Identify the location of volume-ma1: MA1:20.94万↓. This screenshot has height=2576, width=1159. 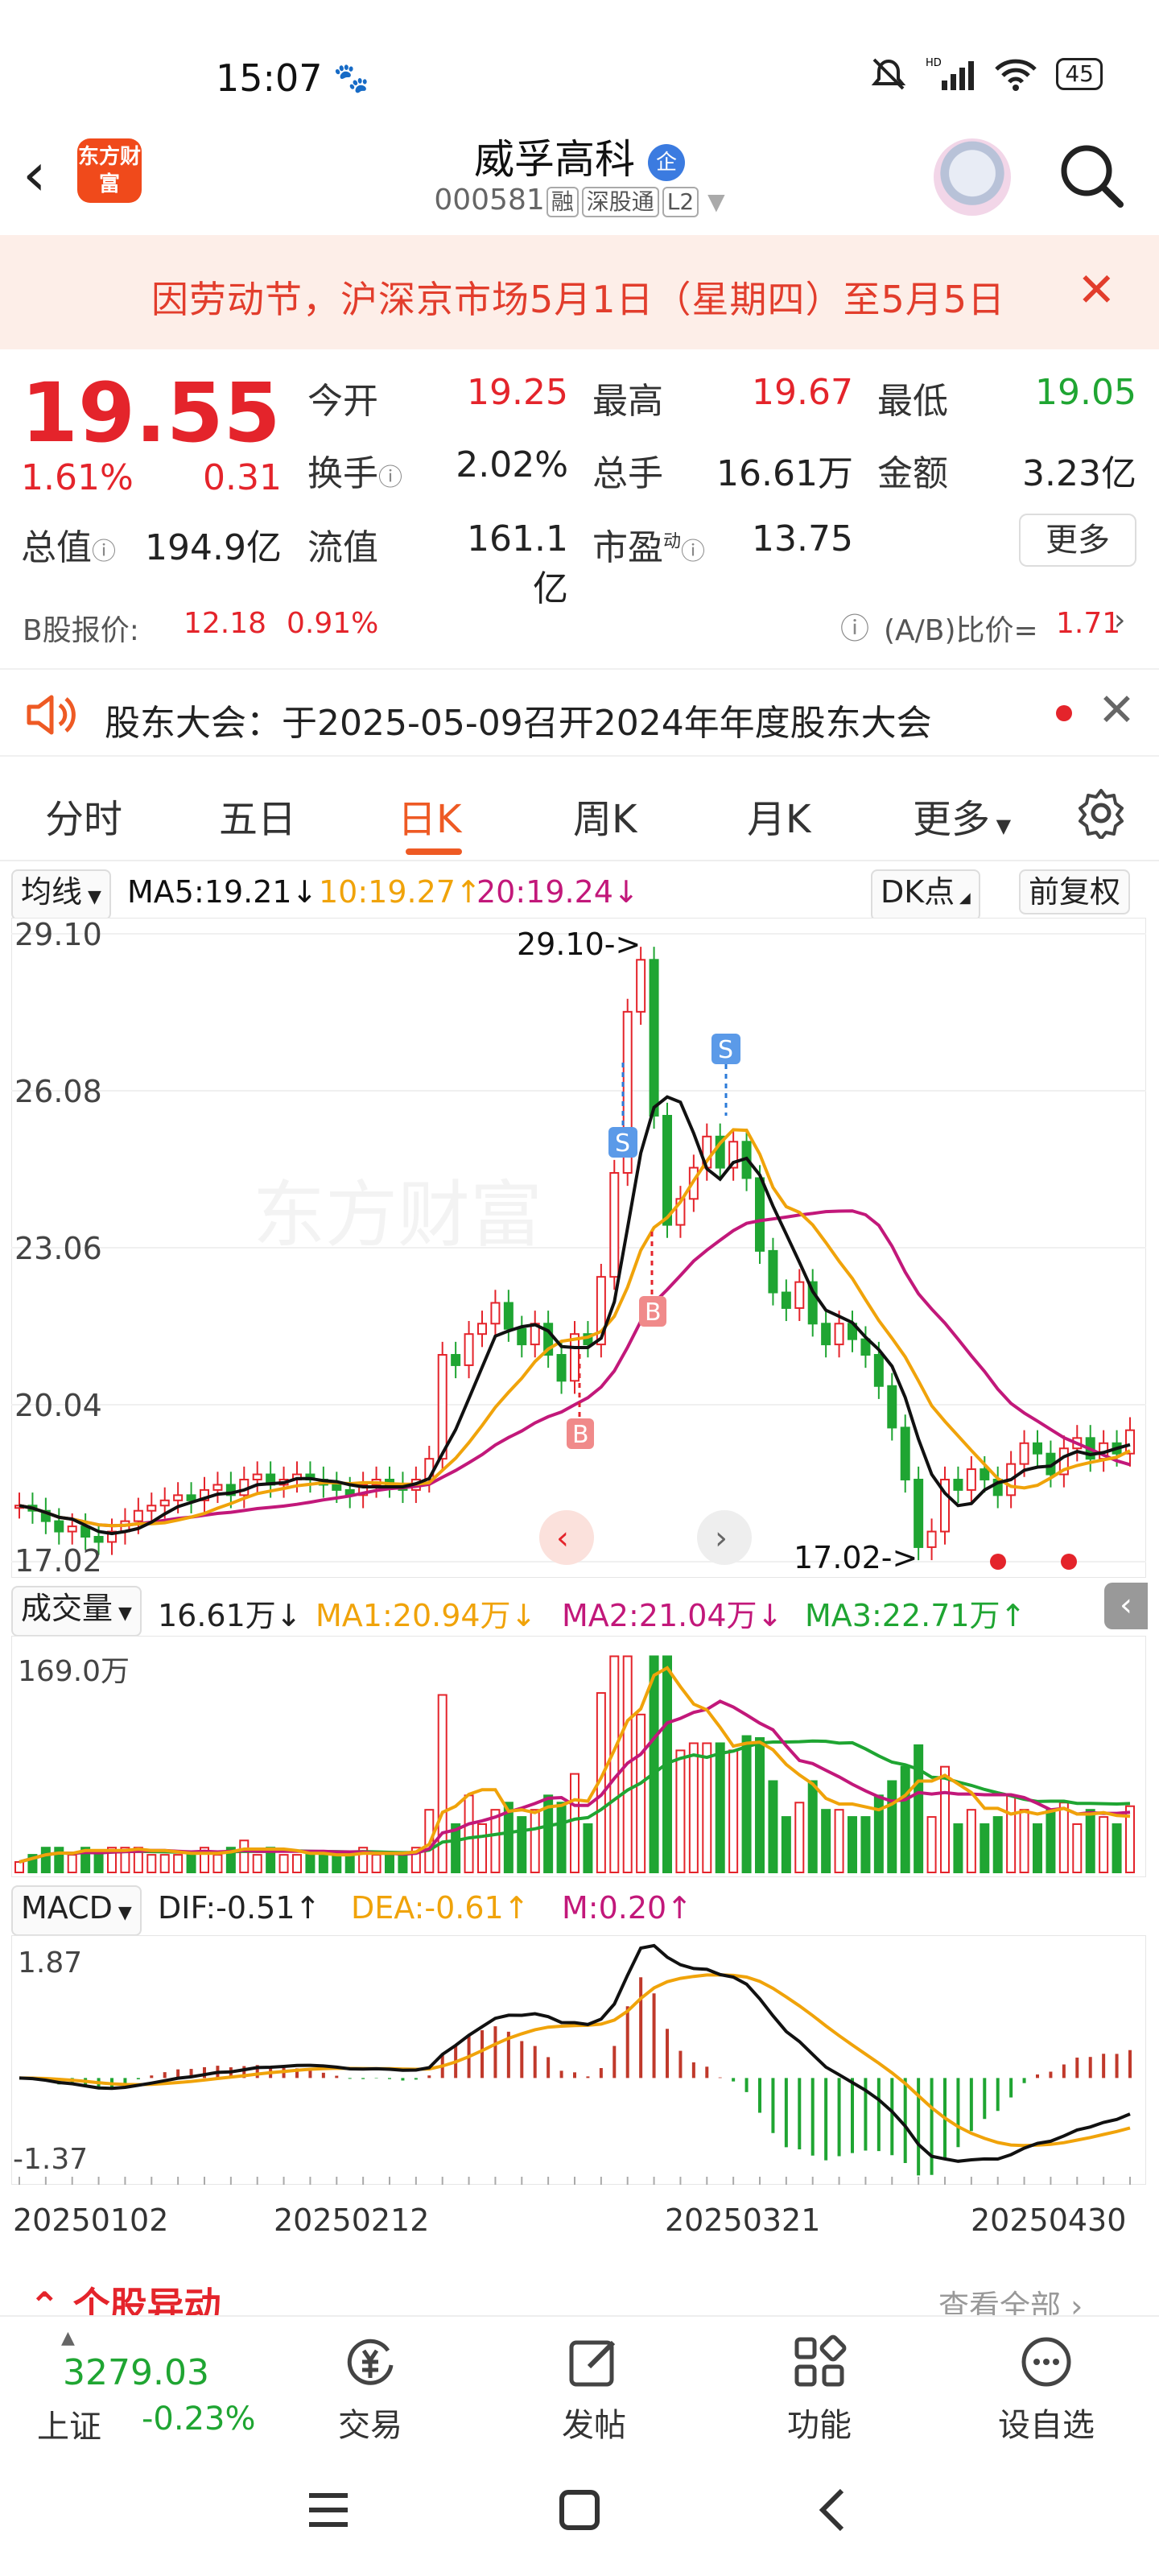
(426, 1615).